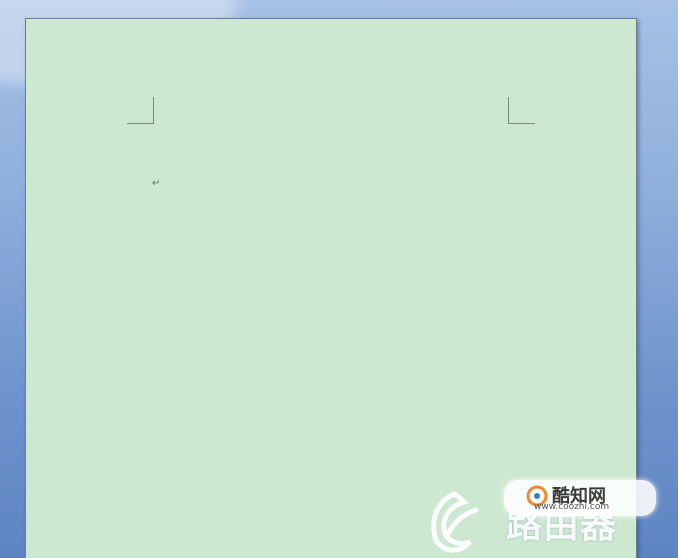  Describe the element at coordinates (572, 507) in the screenshot. I see `site-url: www.coozhi.com` at that location.